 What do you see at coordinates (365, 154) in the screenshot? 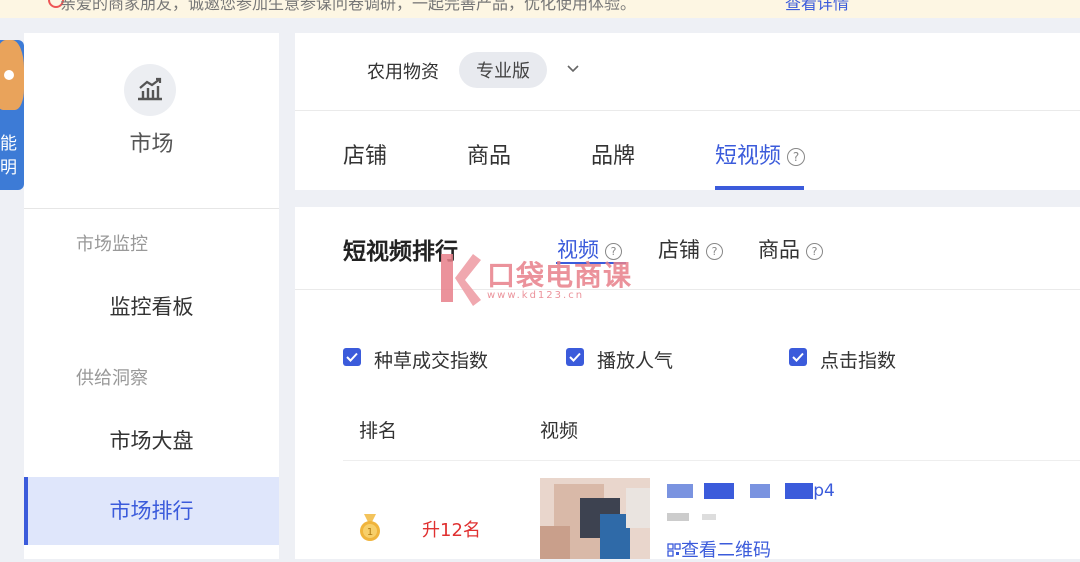
I see `tab-shops: 店铺` at bounding box center [365, 154].